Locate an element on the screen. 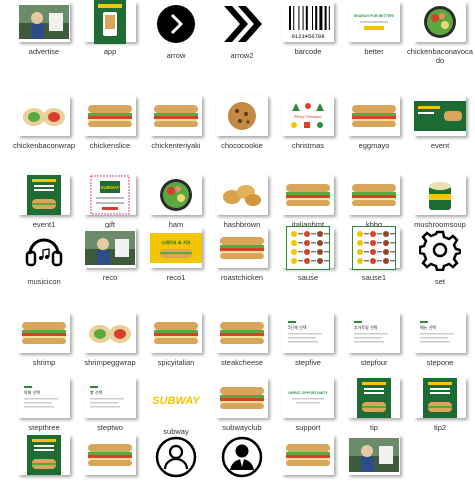  user-circle-icon is located at coordinates (176, 457).